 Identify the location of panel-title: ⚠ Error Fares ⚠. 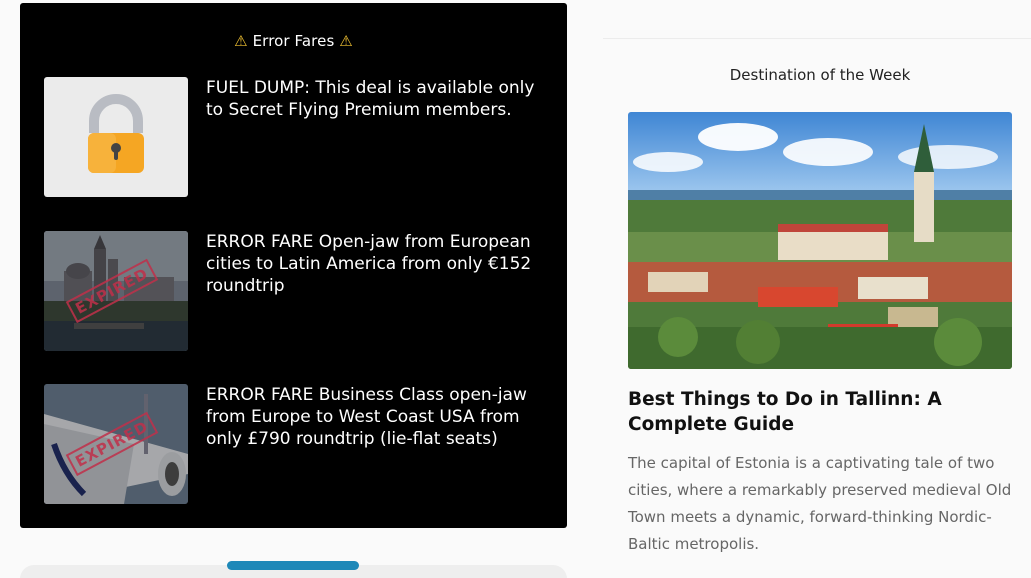
(293, 41).